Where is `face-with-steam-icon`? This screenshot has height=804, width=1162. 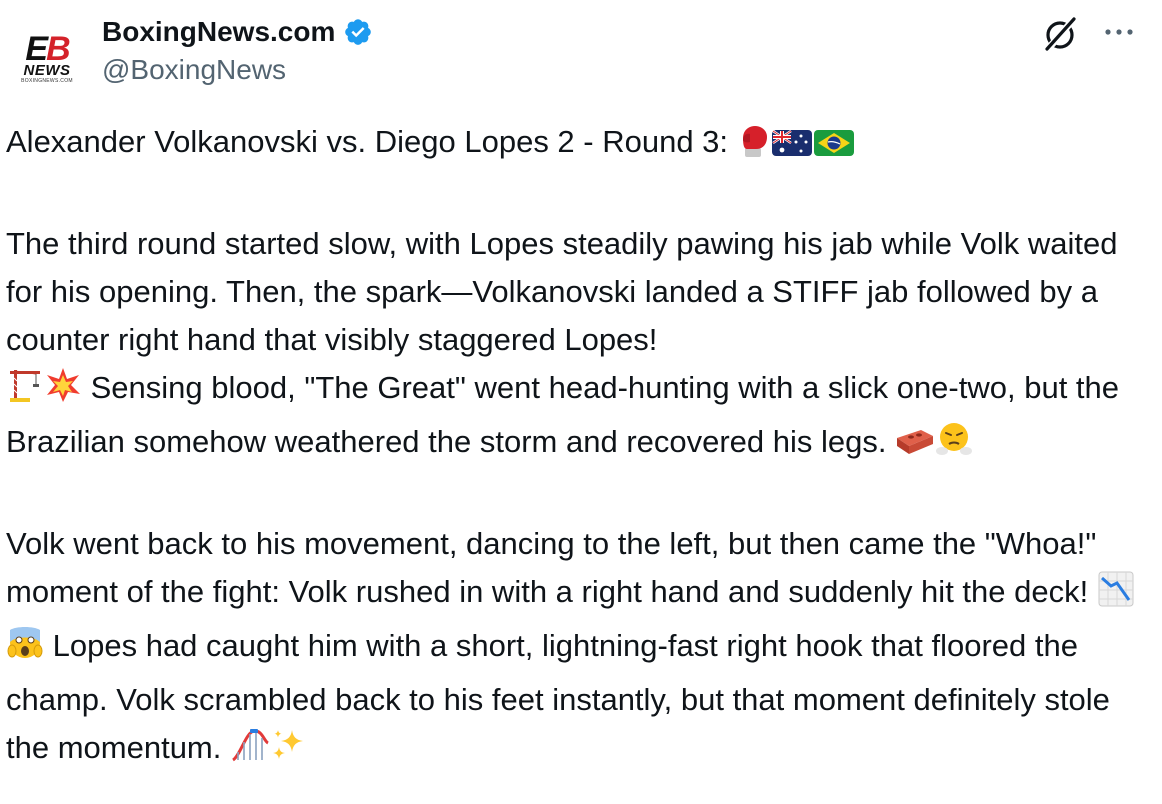 face-with-steam-icon is located at coordinates (954, 446).